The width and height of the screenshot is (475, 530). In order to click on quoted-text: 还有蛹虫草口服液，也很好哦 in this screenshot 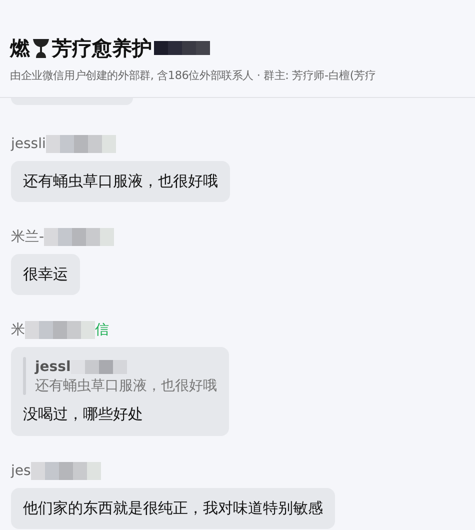, I will do `click(126, 386)`.